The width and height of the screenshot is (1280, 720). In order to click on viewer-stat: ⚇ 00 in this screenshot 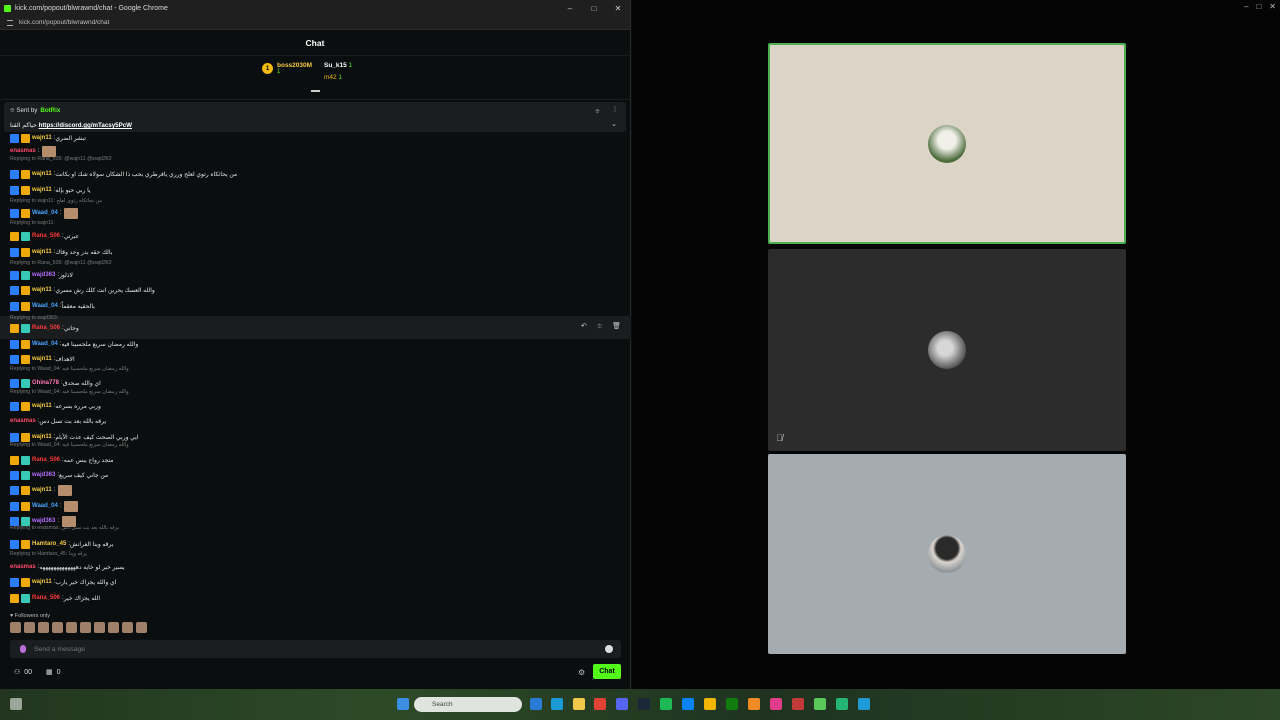, I will do `click(23, 672)`.